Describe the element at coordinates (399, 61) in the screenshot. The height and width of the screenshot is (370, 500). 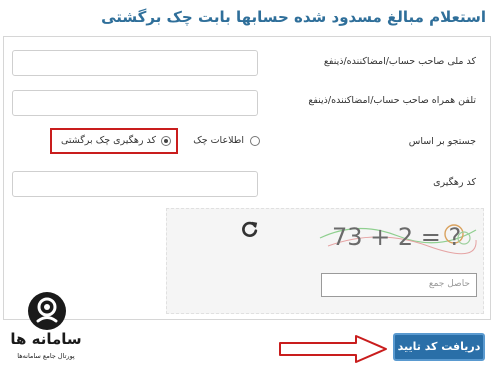
I see `national-id-label: کد ملی صاحب حساب/امضاکننده/ذینفع` at that location.